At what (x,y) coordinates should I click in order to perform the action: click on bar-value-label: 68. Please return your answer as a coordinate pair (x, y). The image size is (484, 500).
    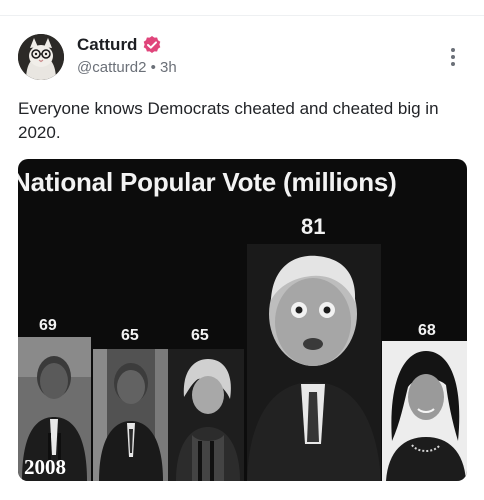
    Looking at the image, I should click on (427, 330).